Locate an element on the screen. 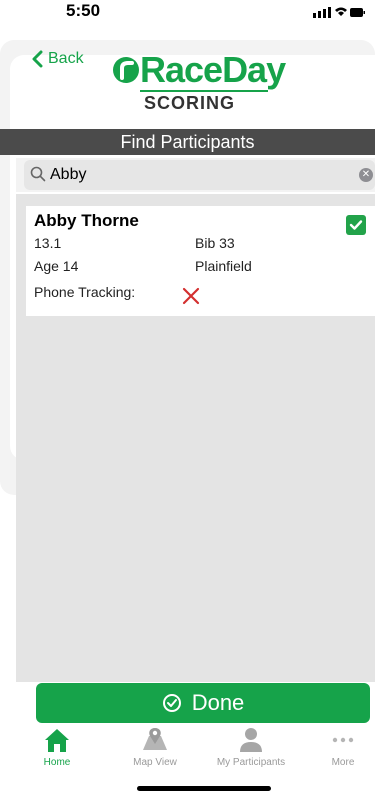 The width and height of the screenshot is (375, 791). checkmark-icon is located at coordinates (356, 225).